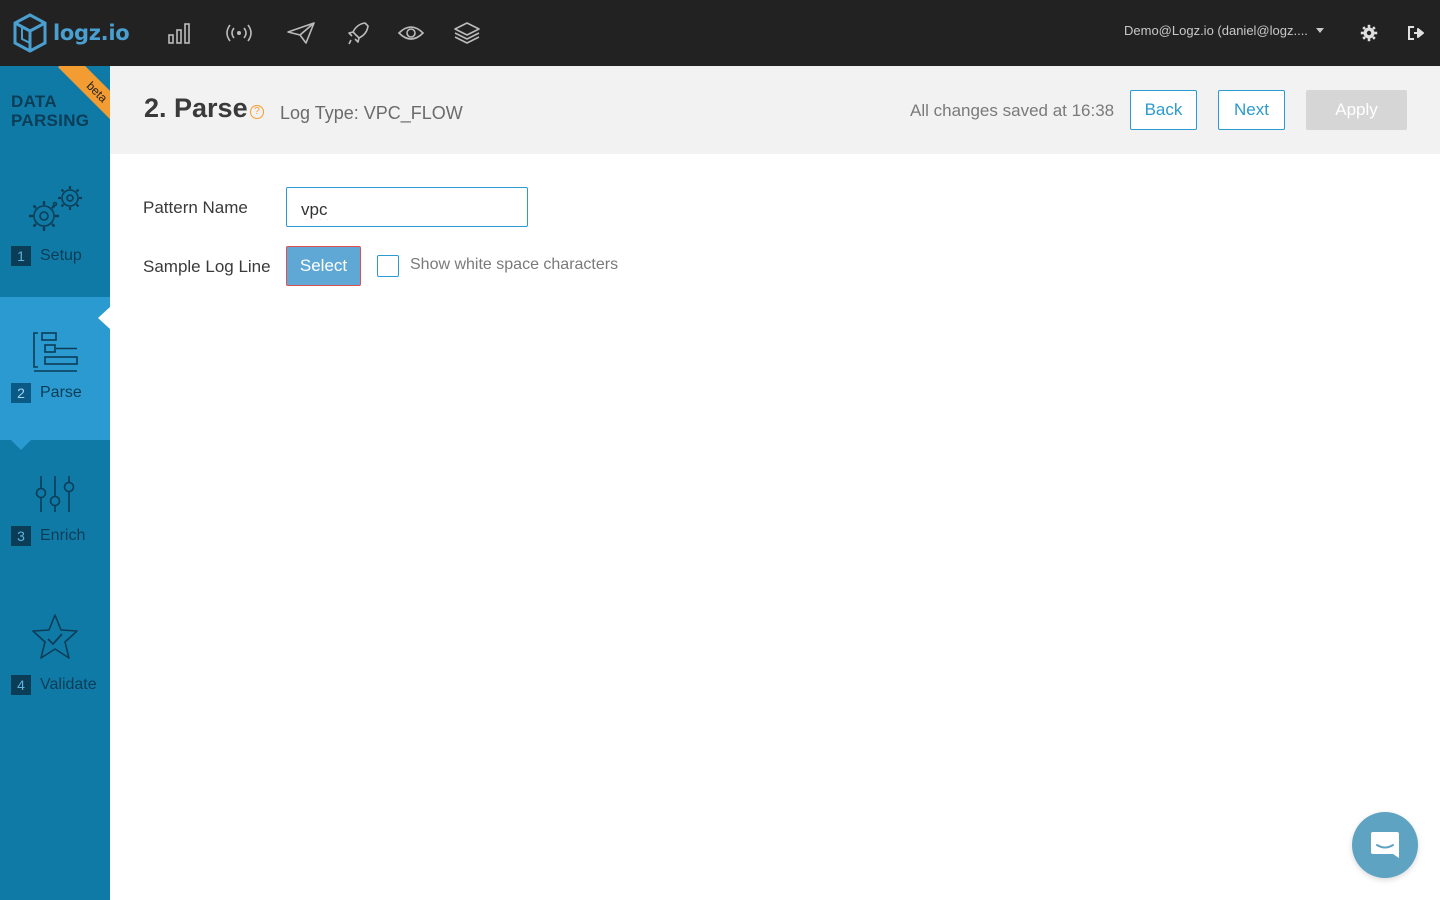  I want to click on step-number: 2, so click(21, 393).